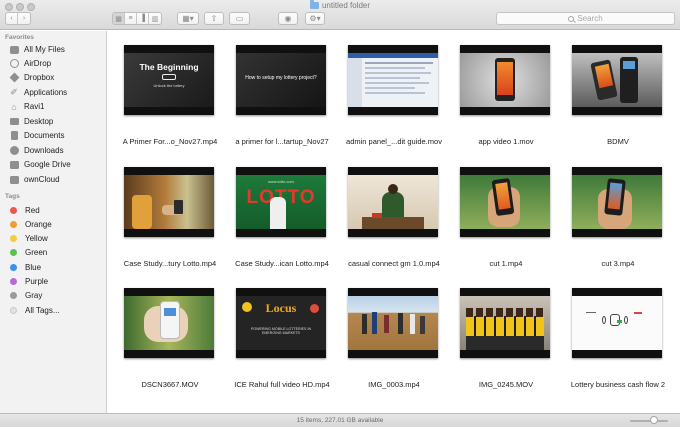  Describe the element at coordinates (169, 85) in the screenshot. I see `thumbnail-subtitle: Unlock the lottery` at that location.